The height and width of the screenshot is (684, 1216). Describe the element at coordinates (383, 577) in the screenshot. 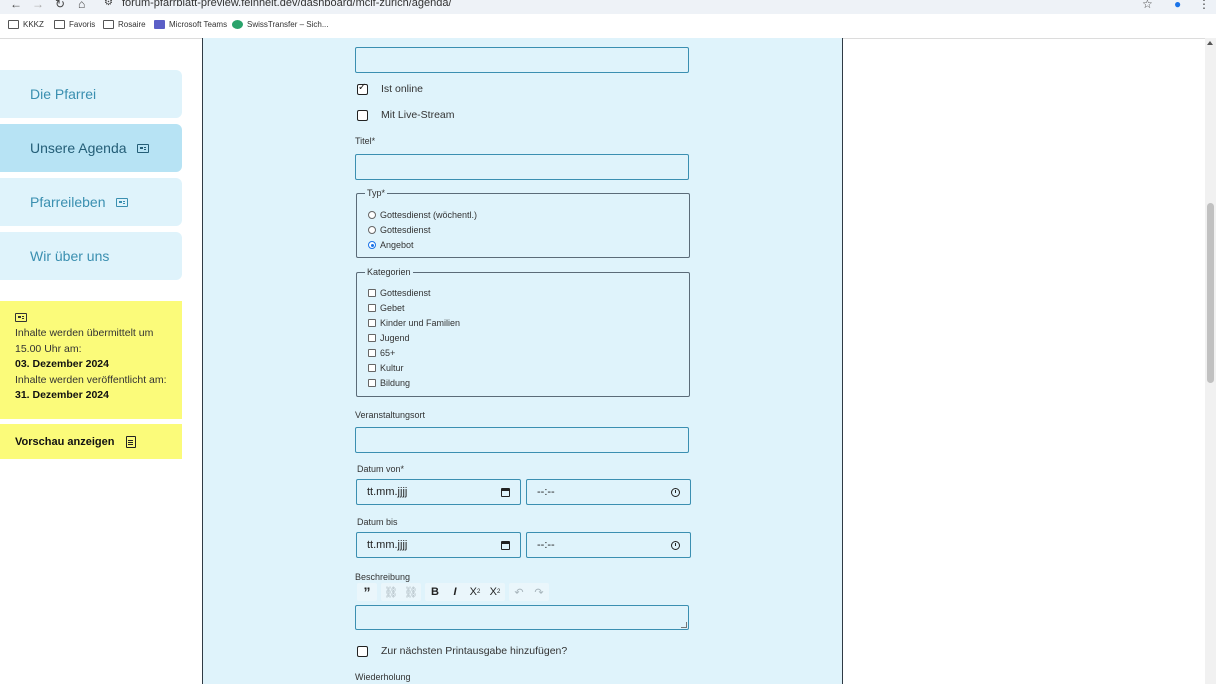

I see `description-label: Beschreibung` at that location.